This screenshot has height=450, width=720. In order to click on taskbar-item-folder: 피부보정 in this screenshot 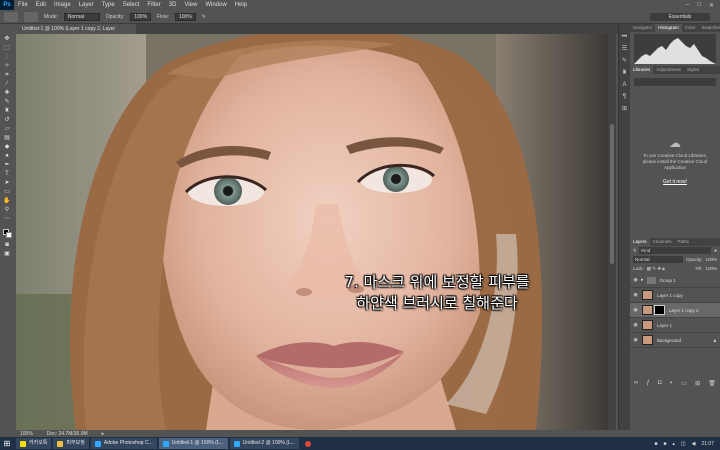, I will do `click(71, 443)`.